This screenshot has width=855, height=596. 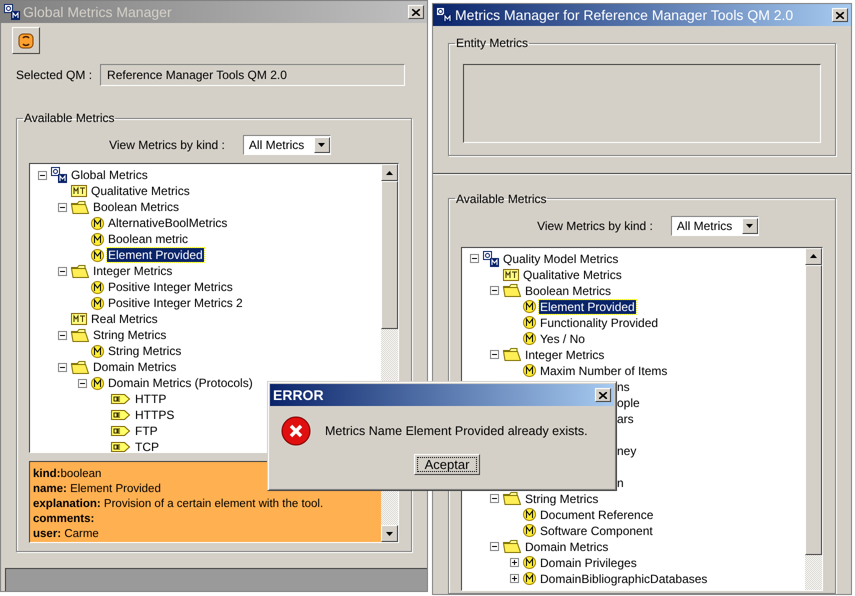 I want to click on tree-item: FTP, so click(x=146, y=431).